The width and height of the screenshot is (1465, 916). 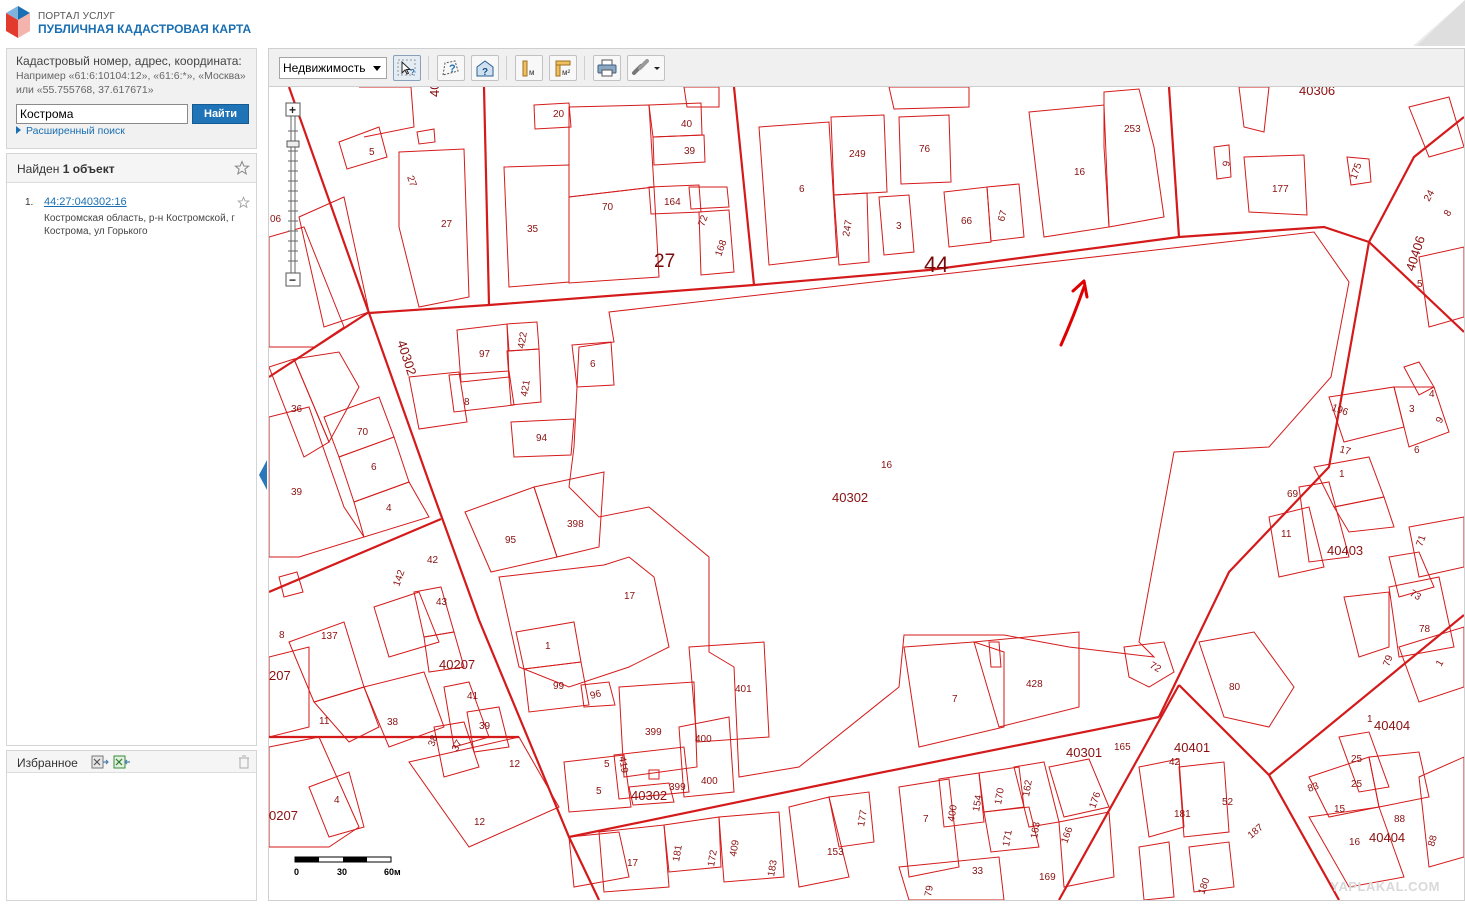 I want to click on results-count: Найден 1 объект, so click(x=66, y=169).